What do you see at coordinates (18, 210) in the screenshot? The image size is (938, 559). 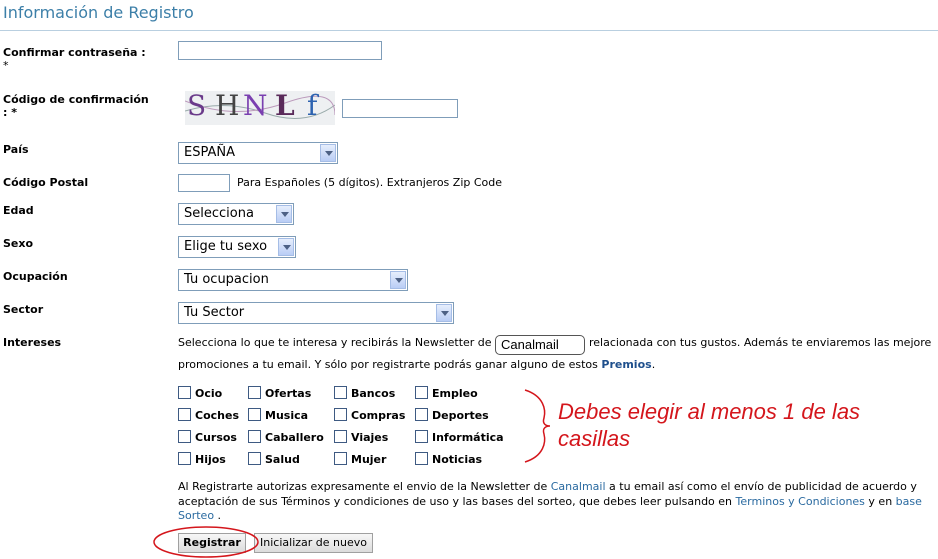 I see `age-label: Edad` at bounding box center [18, 210].